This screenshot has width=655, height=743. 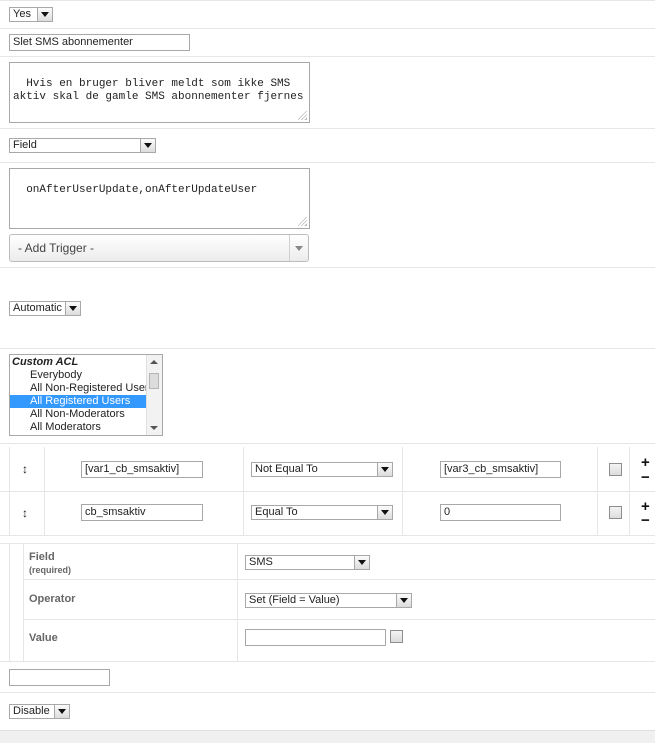 What do you see at coordinates (294, 600) in the screenshot?
I see `action-operator-value: Set (Field = Value)` at bounding box center [294, 600].